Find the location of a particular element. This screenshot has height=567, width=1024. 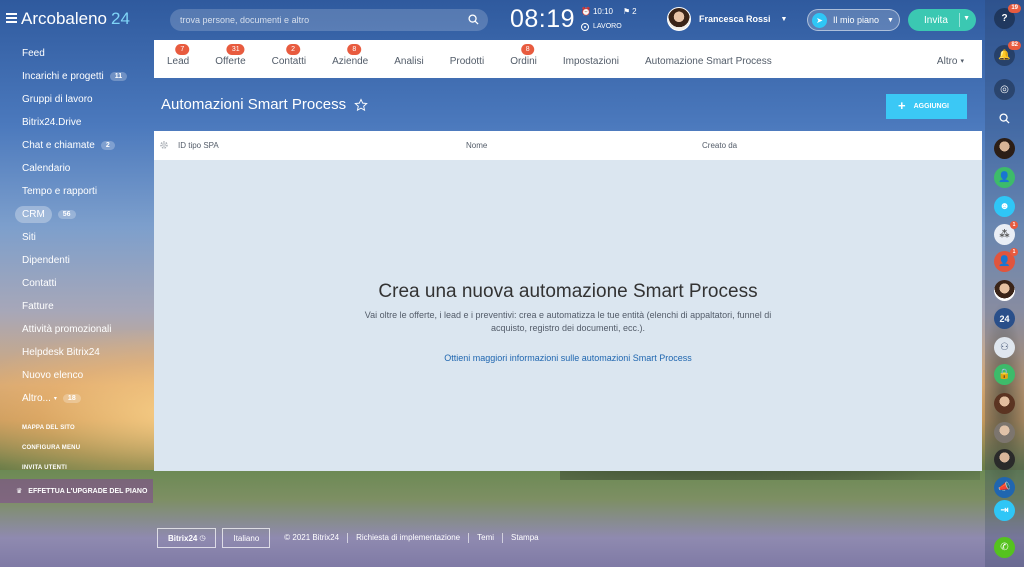

my-plan-button: ➤ Il mio piano ▼ is located at coordinates (853, 20).